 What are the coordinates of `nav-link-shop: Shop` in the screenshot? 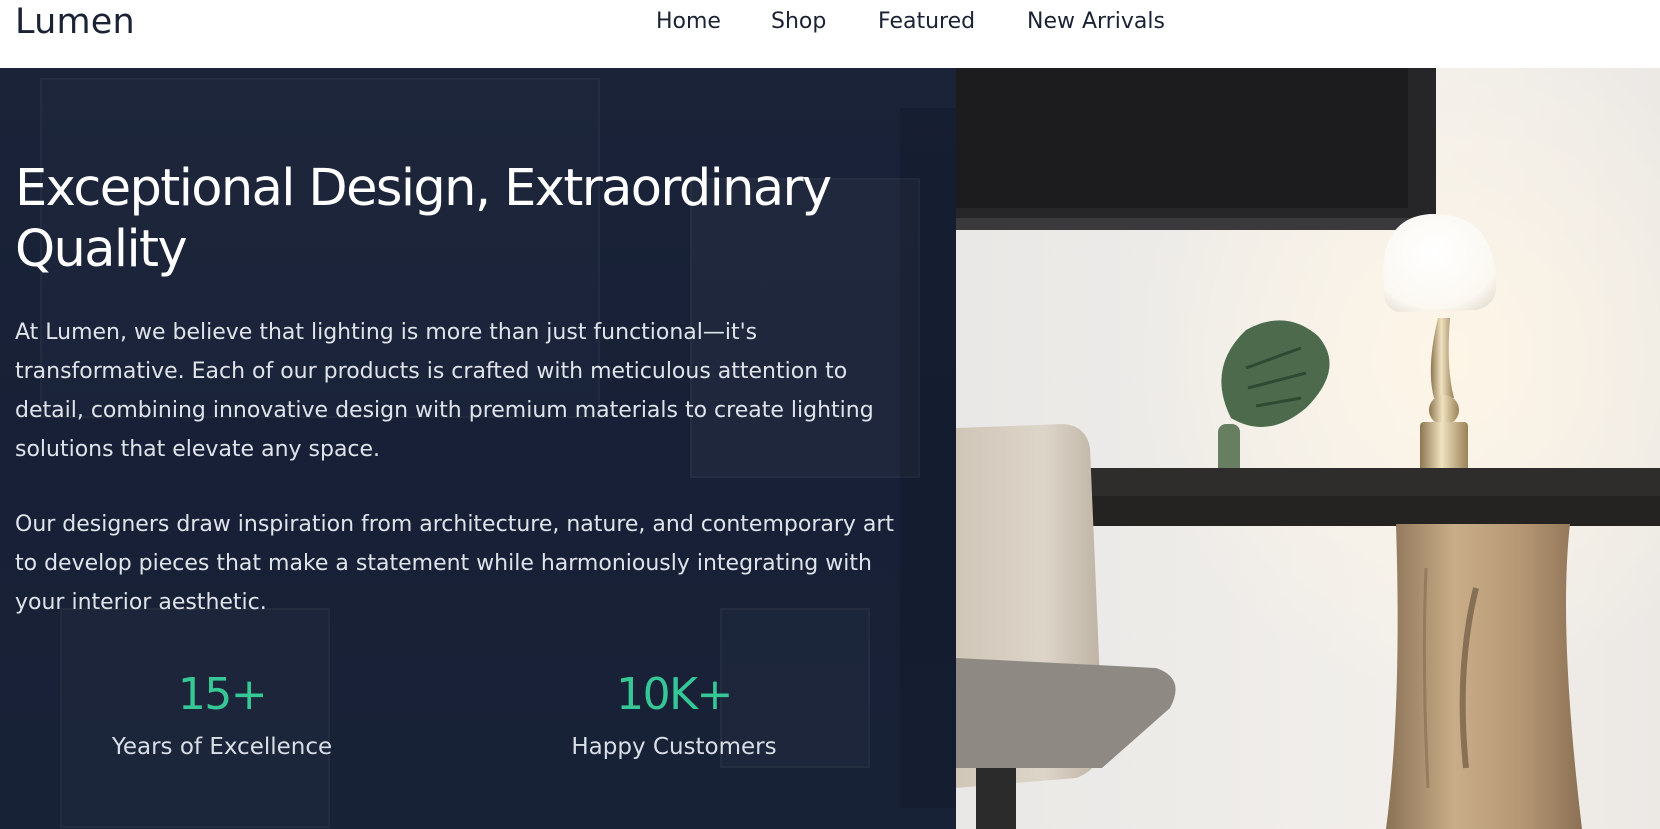 It's located at (798, 21).